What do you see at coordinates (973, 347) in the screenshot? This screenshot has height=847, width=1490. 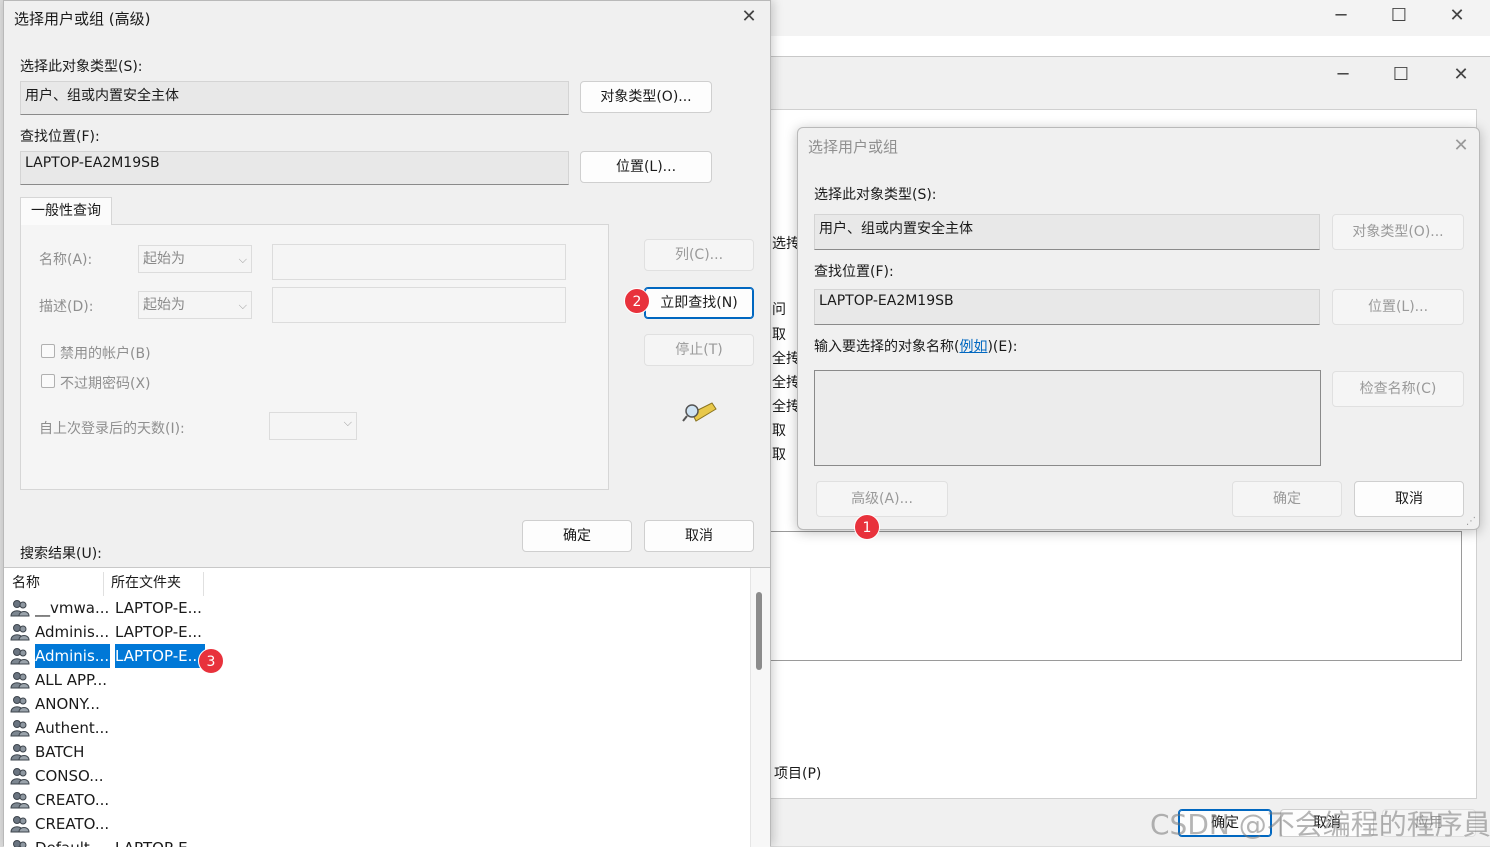 I see `examples-link: 例如` at bounding box center [973, 347].